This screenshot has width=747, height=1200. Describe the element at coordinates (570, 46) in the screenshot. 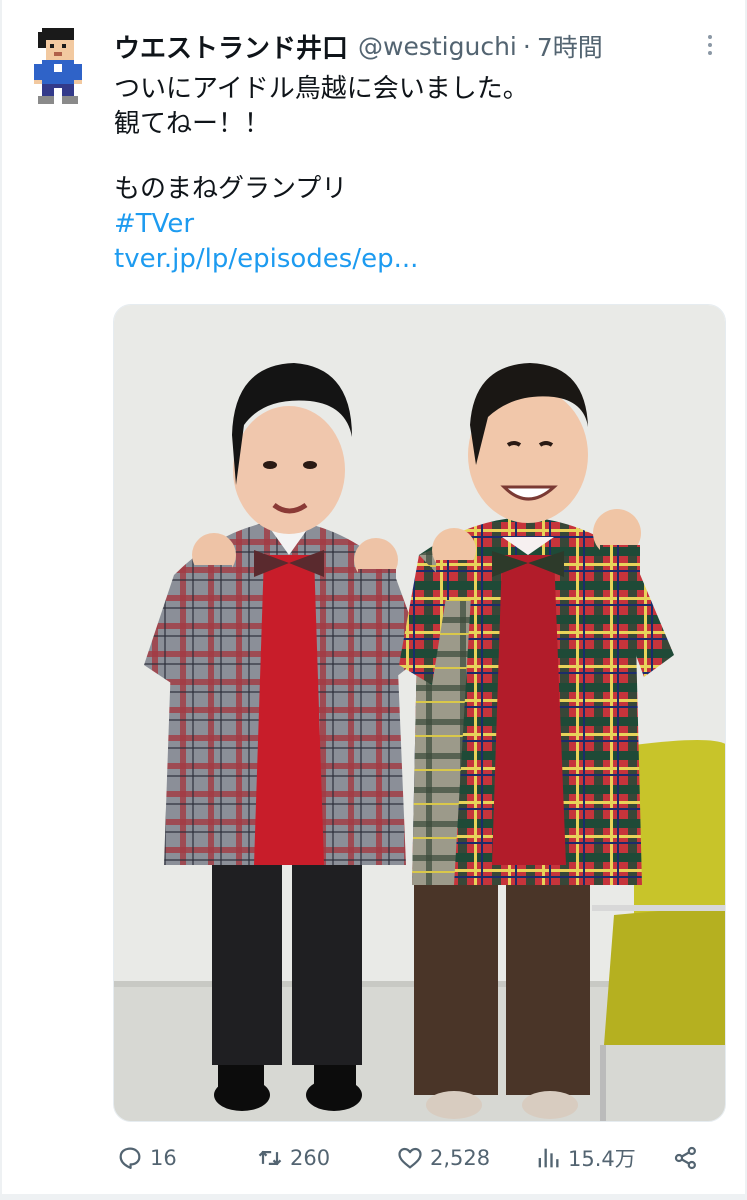

I see `timestamp: 7時間` at that location.